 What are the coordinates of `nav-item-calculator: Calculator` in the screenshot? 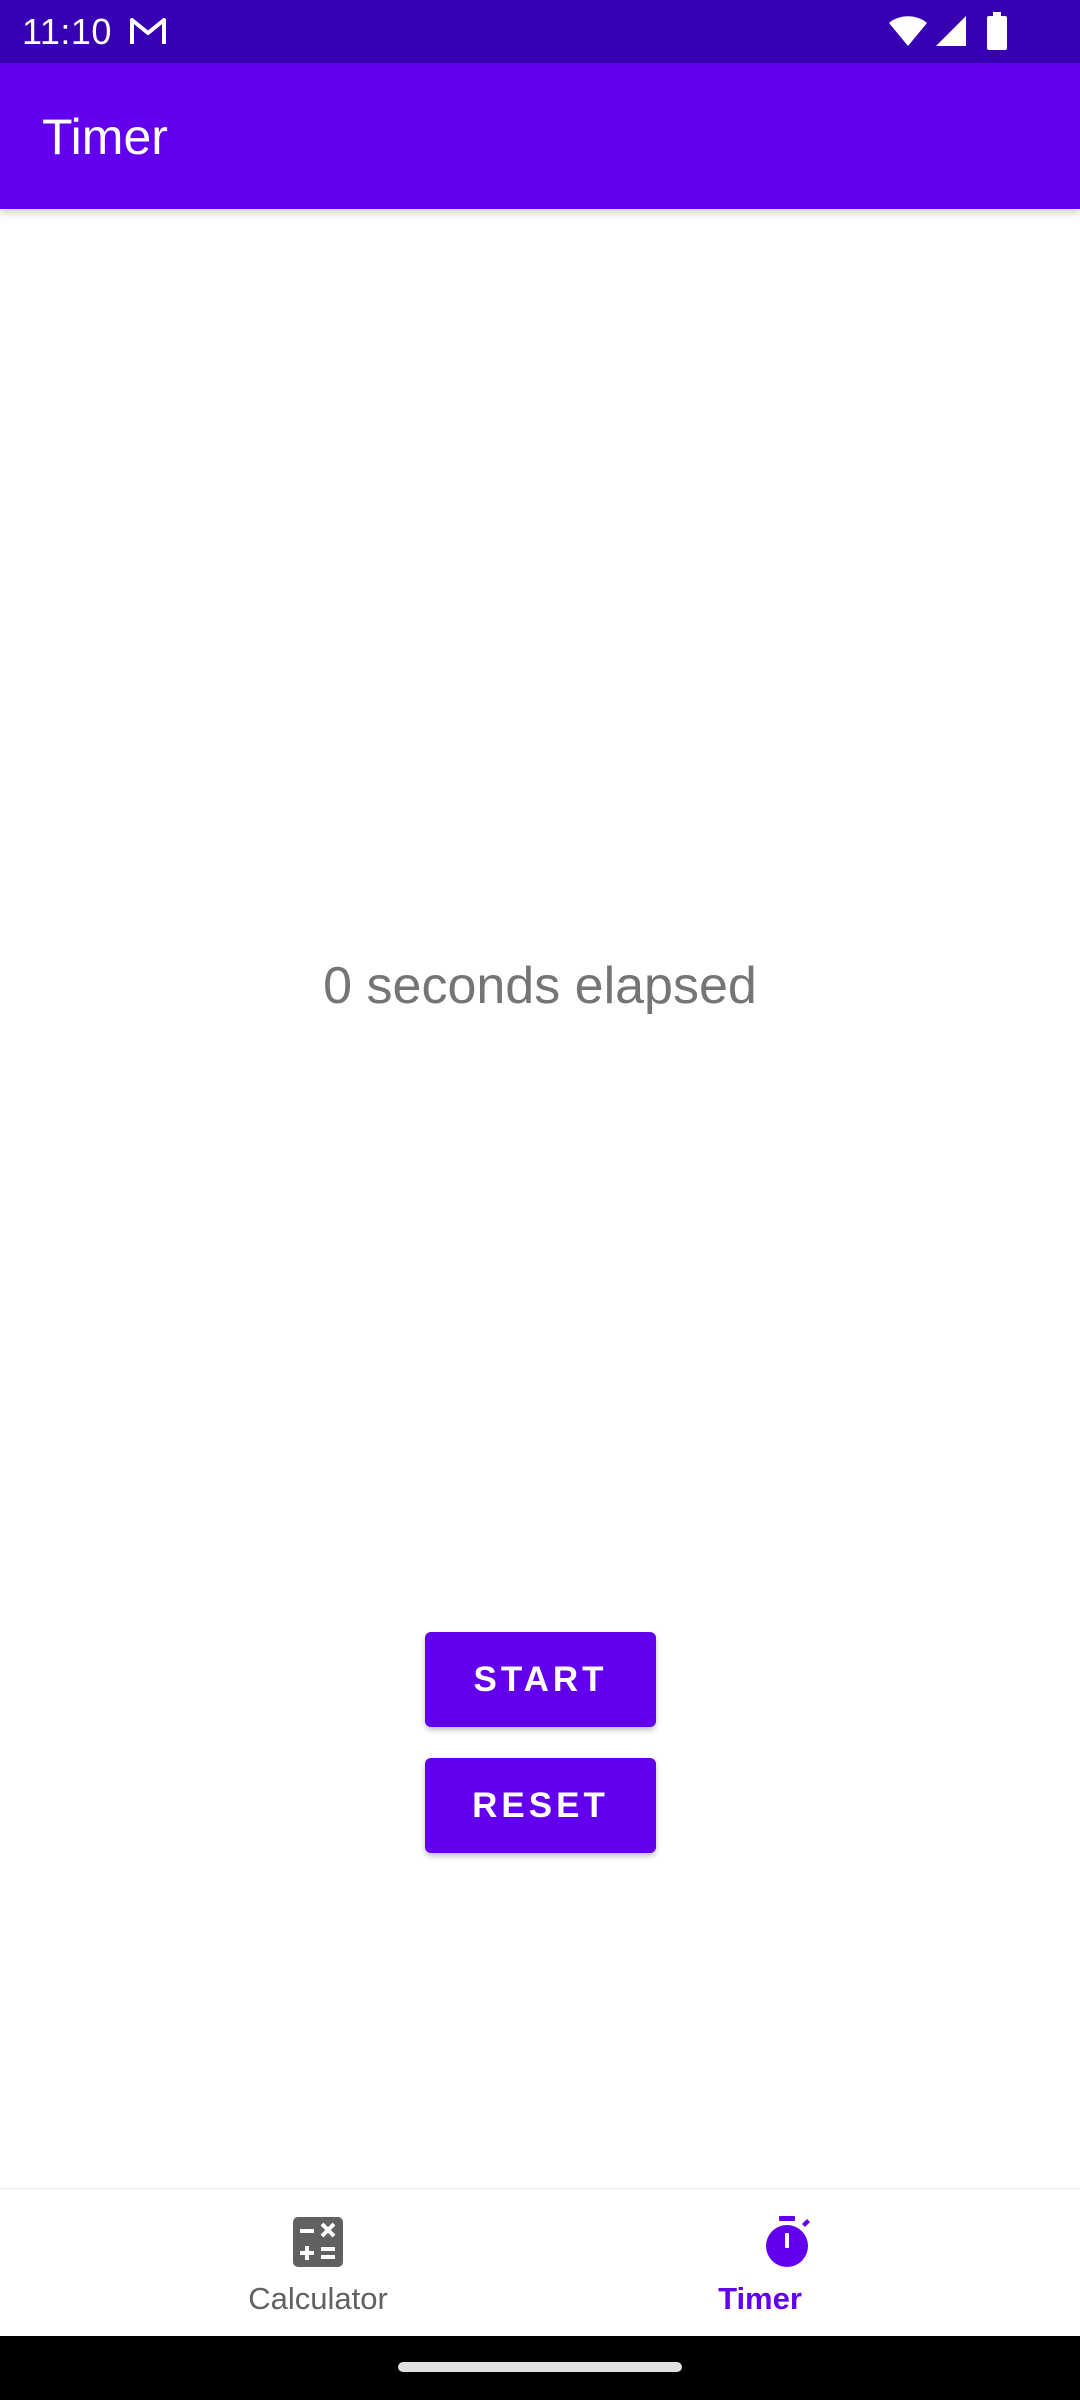 It's located at (270, 2263).